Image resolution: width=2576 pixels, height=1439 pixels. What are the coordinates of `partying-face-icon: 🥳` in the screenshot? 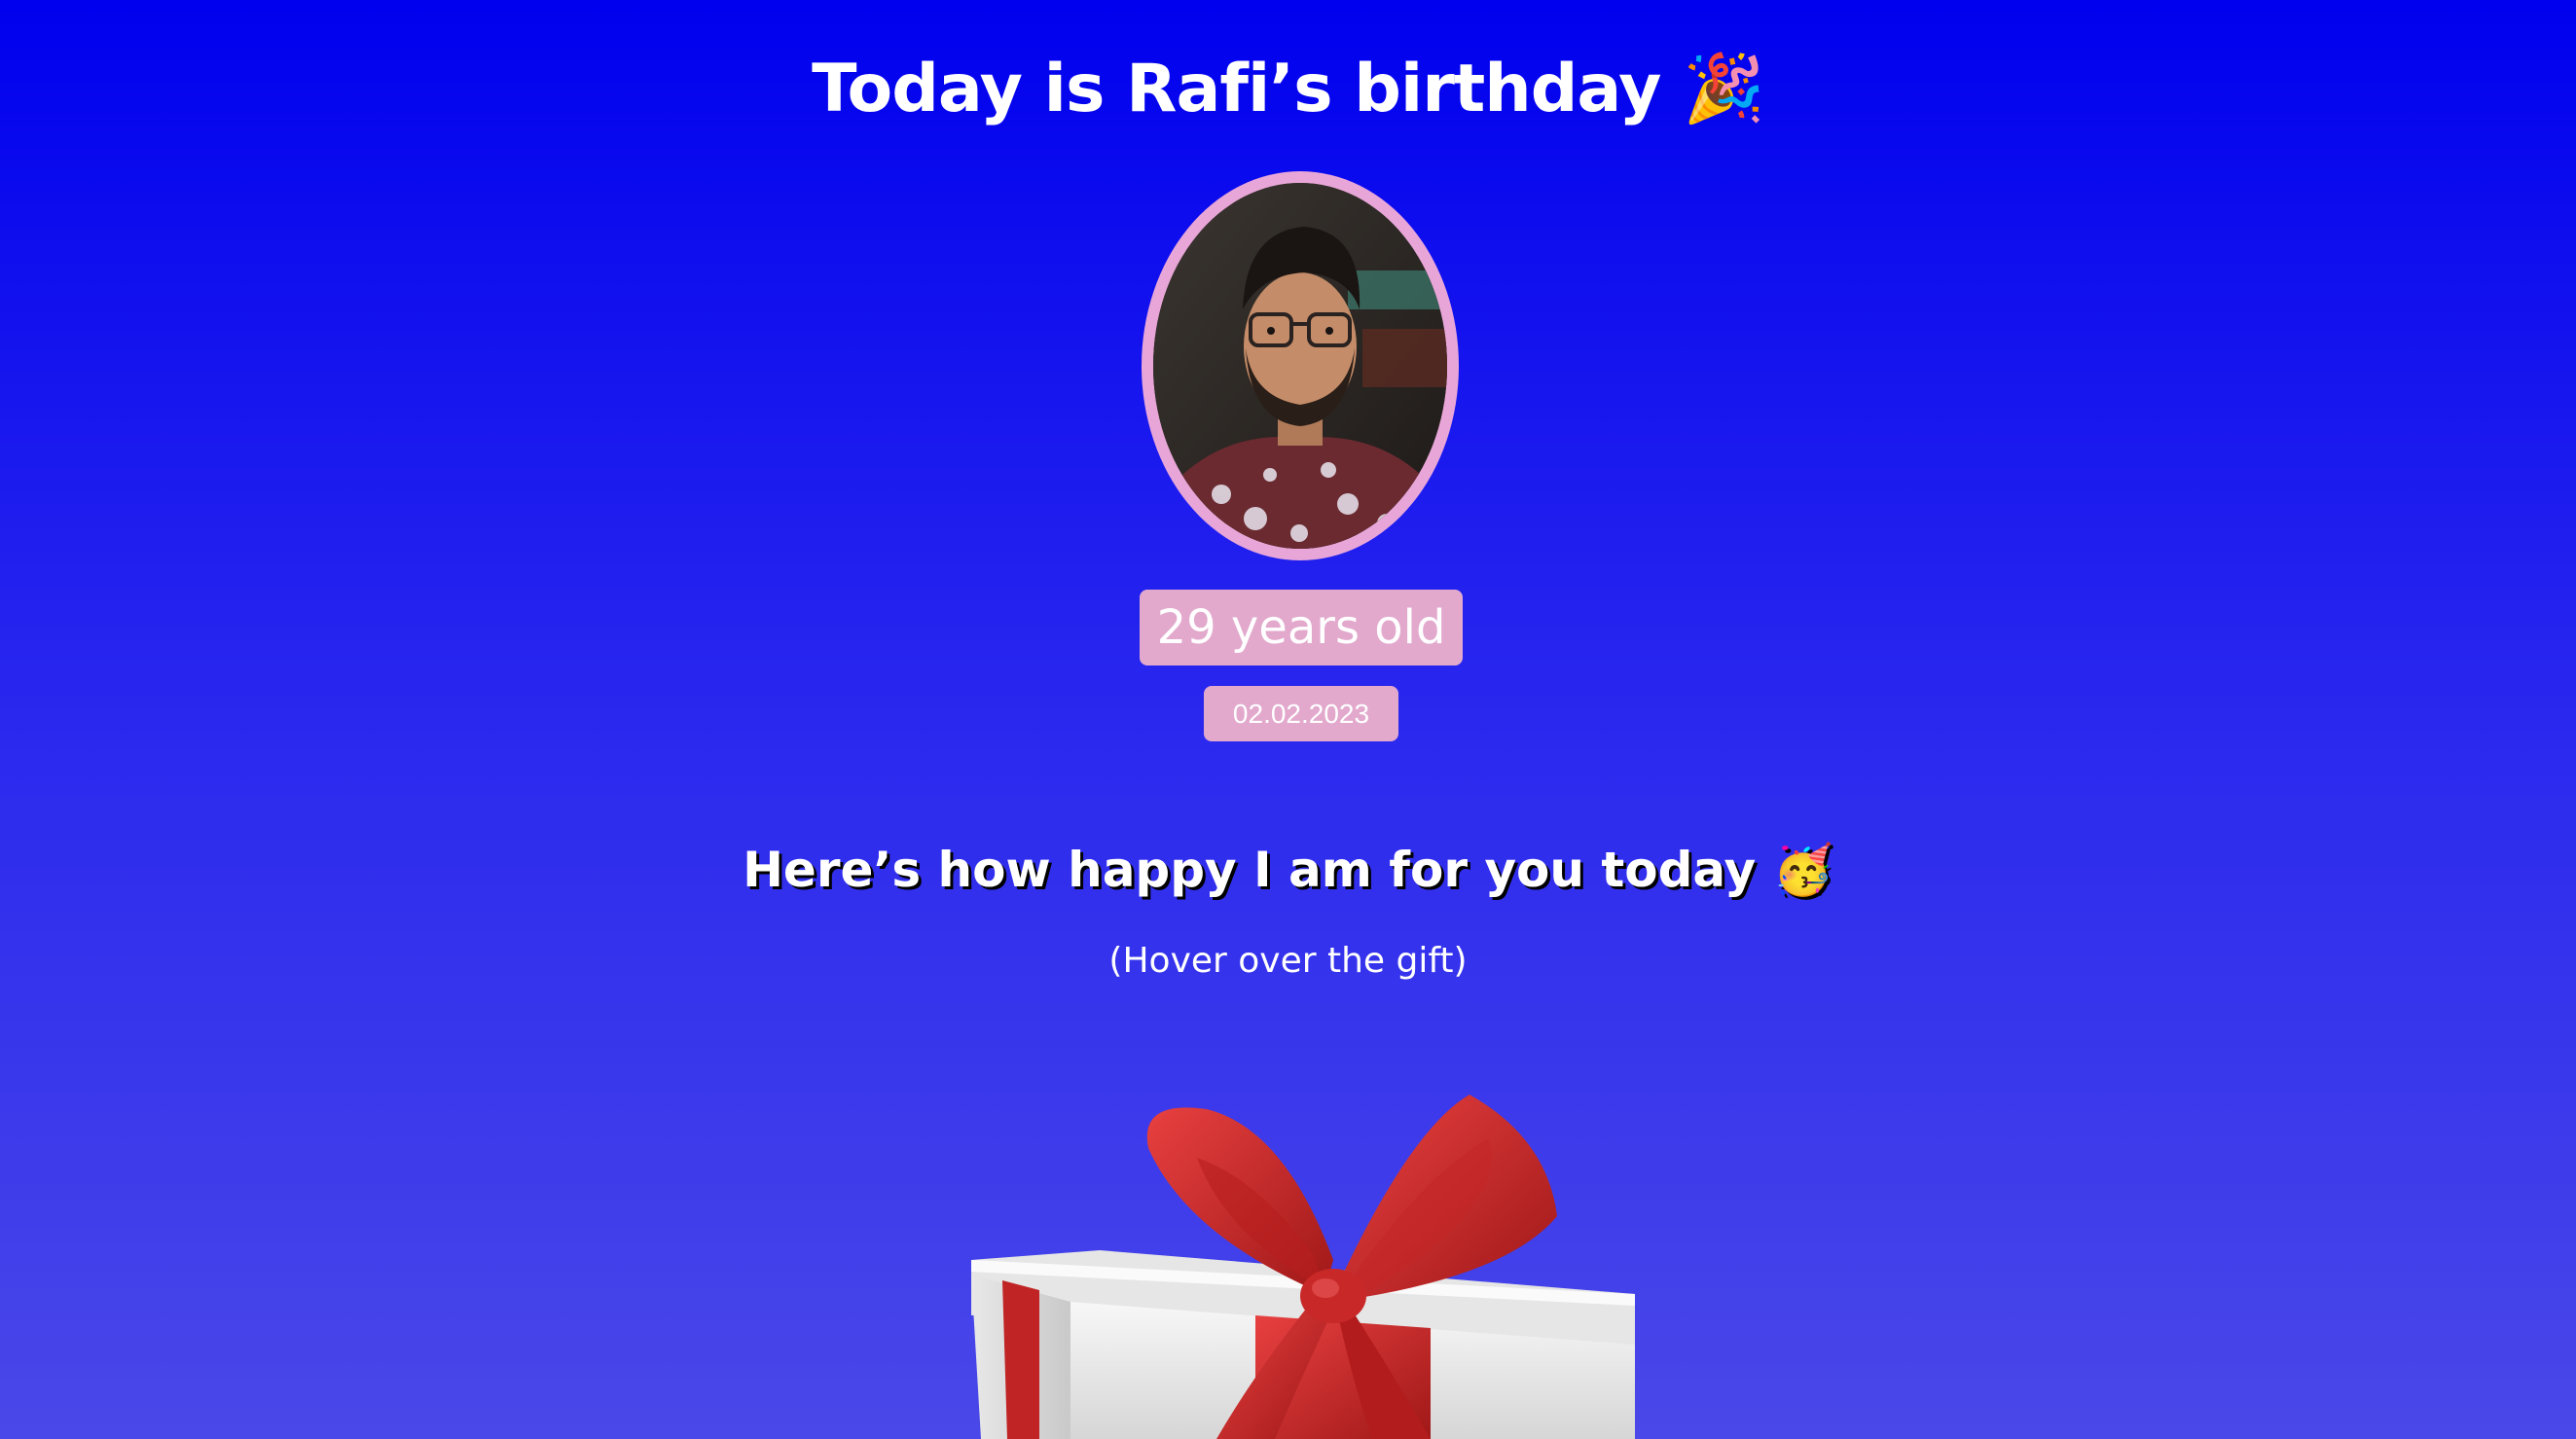 It's located at (1802, 870).